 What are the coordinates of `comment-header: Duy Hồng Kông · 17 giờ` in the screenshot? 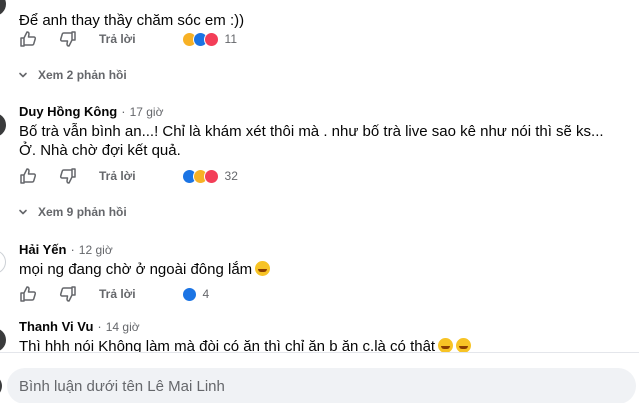 It's located at (327, 112).